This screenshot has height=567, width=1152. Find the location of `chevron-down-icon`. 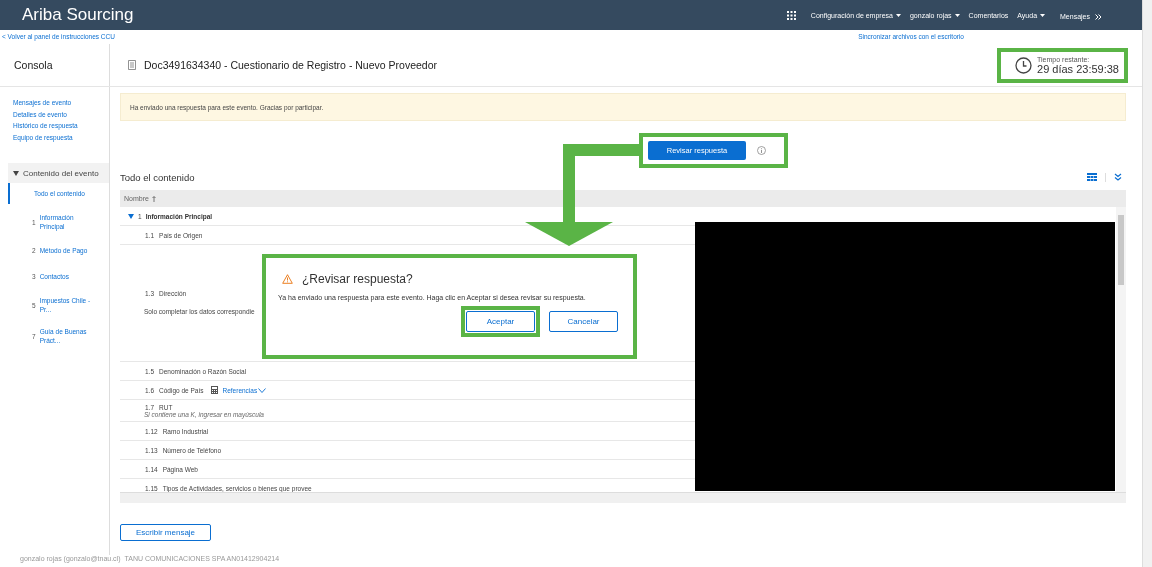

chevron-down-icon is located at coordinates (262, 390).